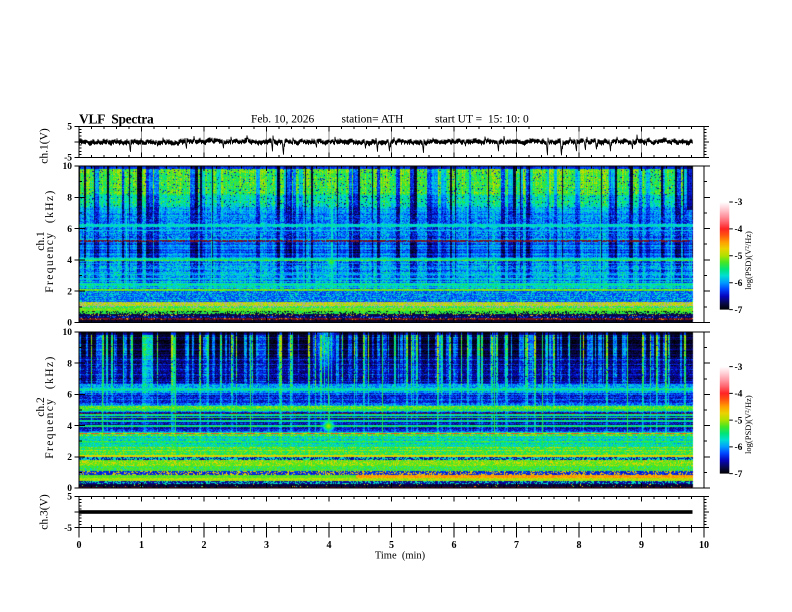 The image size is (792, 612). I want to click on svg-text: 9, so click(641, 545).